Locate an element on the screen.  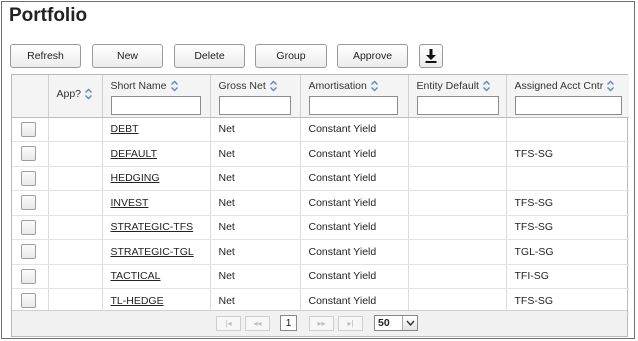
table-row: TACTICAL Net Constant Yield TFI-SG is located at coordinates (320, 276).